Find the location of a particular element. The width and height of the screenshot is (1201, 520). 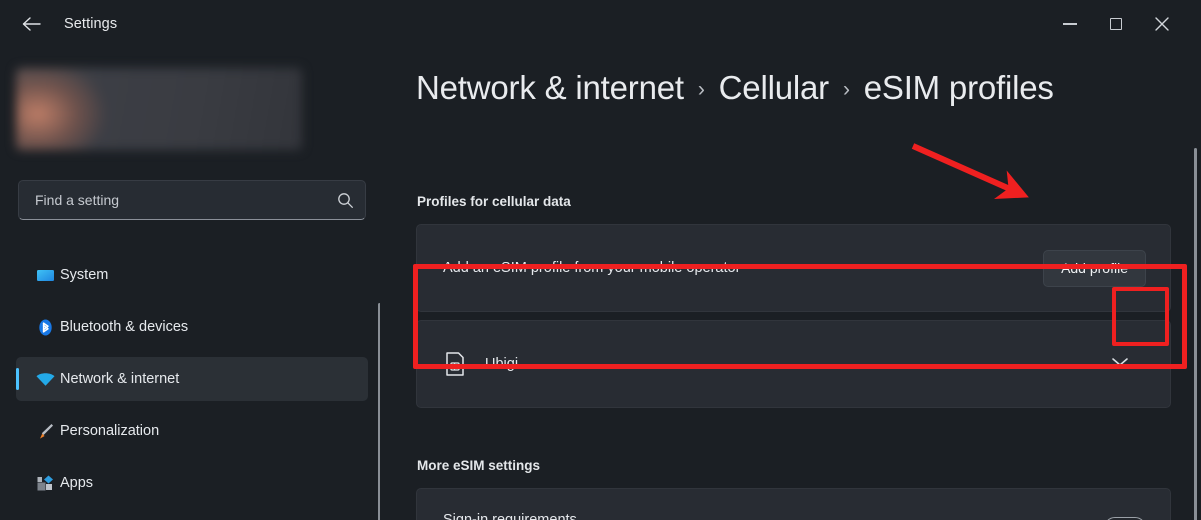

sidebar-item-apps: Apps is located at coordinates (192, 483).